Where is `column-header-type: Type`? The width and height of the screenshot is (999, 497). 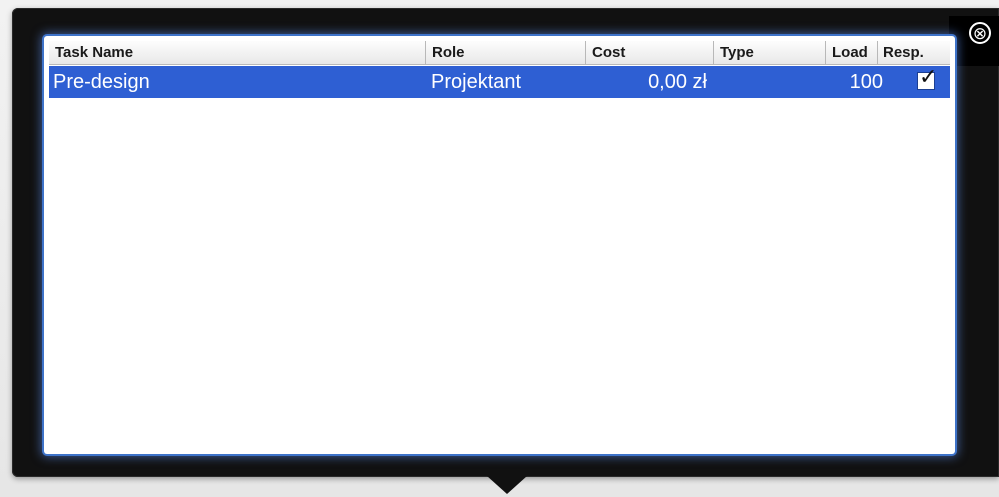 column-header-type: Type is located at coordinates (769, 53).